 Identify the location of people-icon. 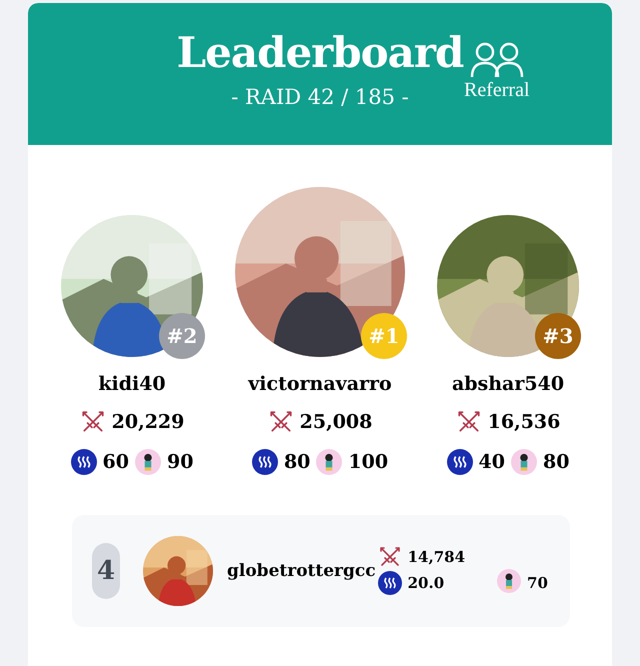
(497, 60).